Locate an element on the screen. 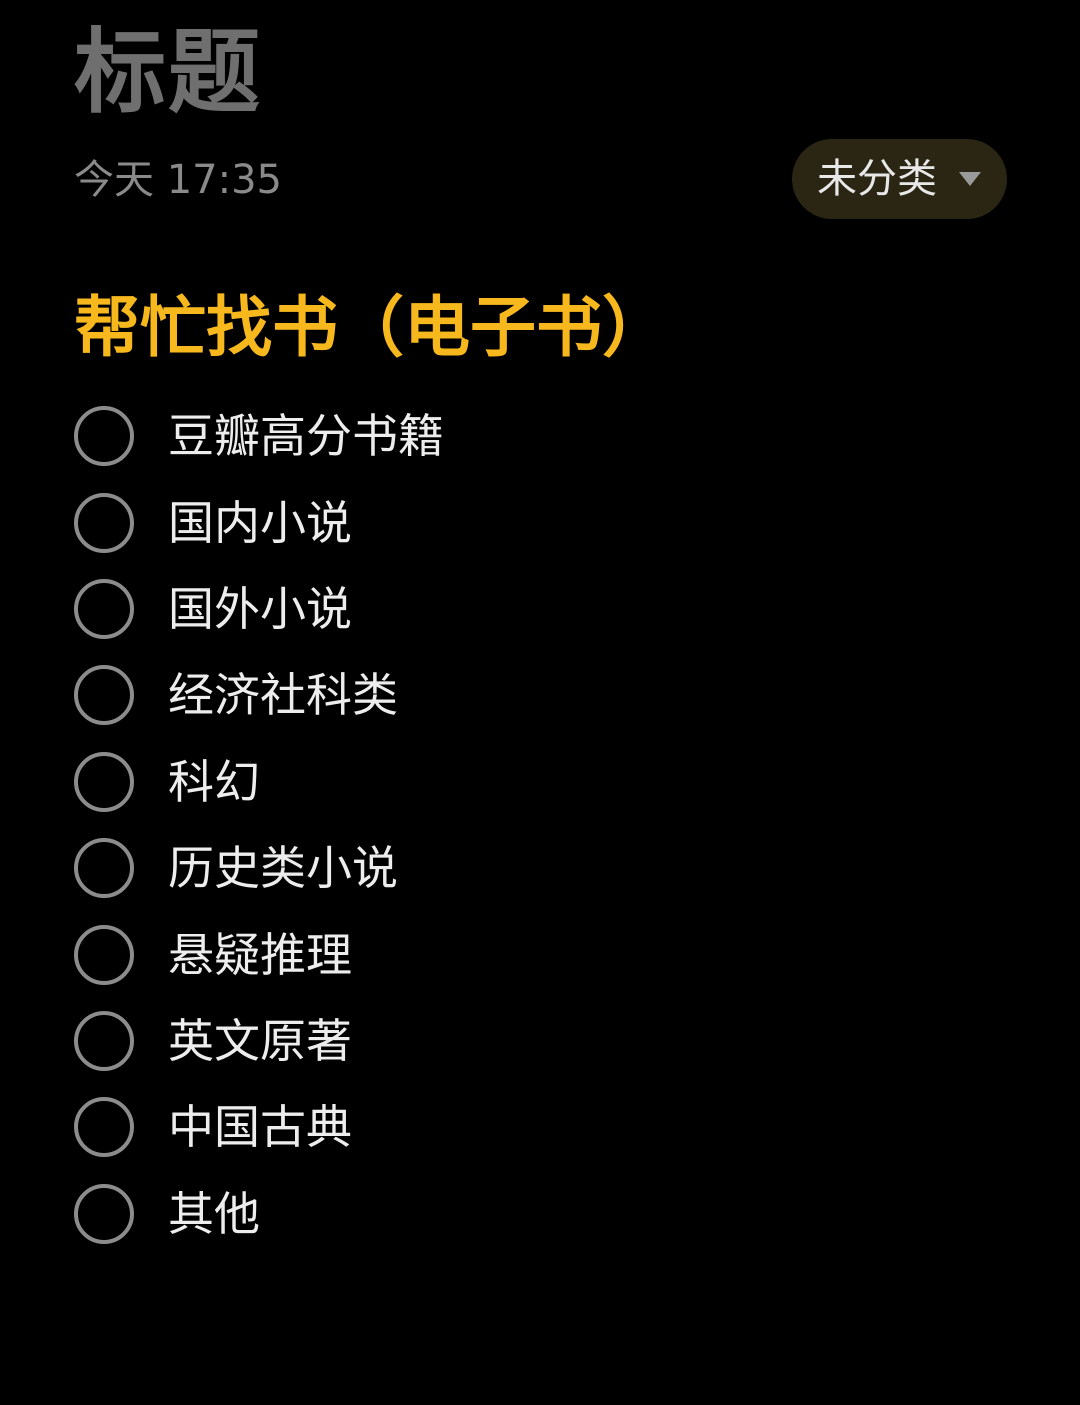 The height and width of the screenshot is (1405, 1080). checklist-item: 国外小说 is located at coordinates (259, 609).